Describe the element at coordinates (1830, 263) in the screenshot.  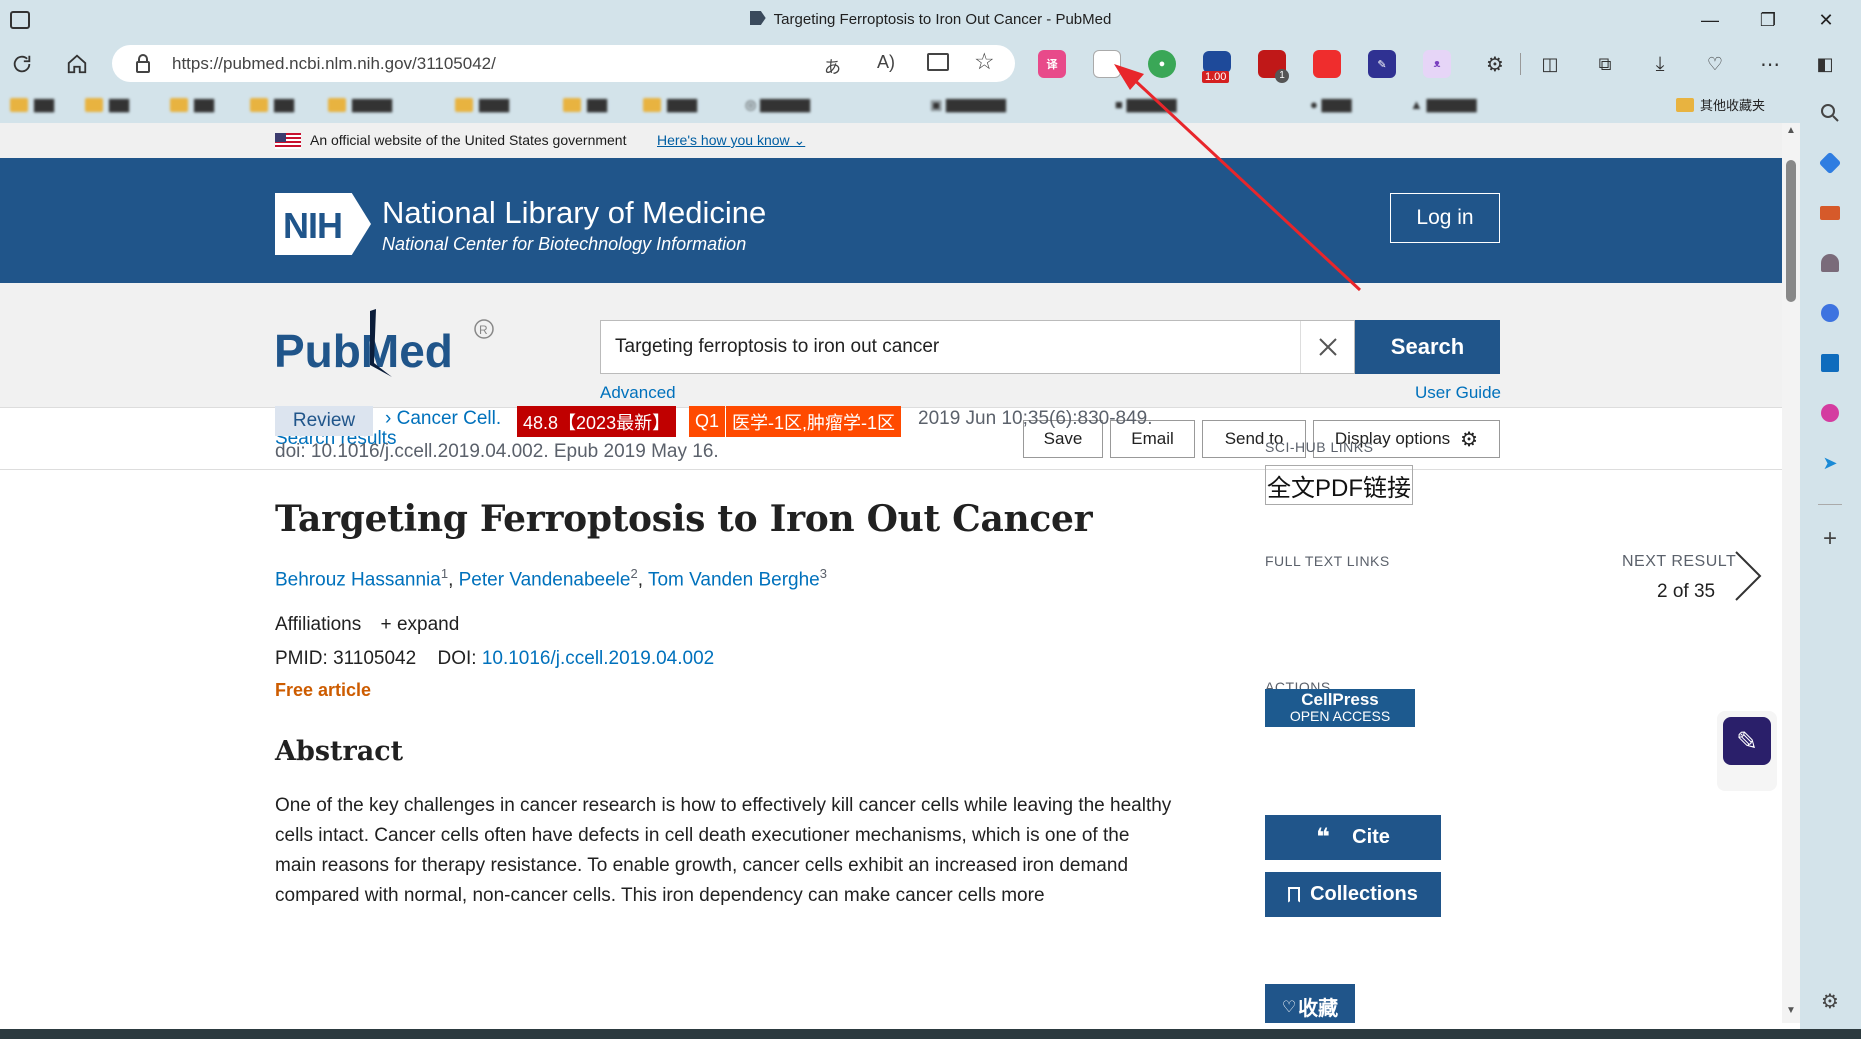
I see `games-icon` at that location.